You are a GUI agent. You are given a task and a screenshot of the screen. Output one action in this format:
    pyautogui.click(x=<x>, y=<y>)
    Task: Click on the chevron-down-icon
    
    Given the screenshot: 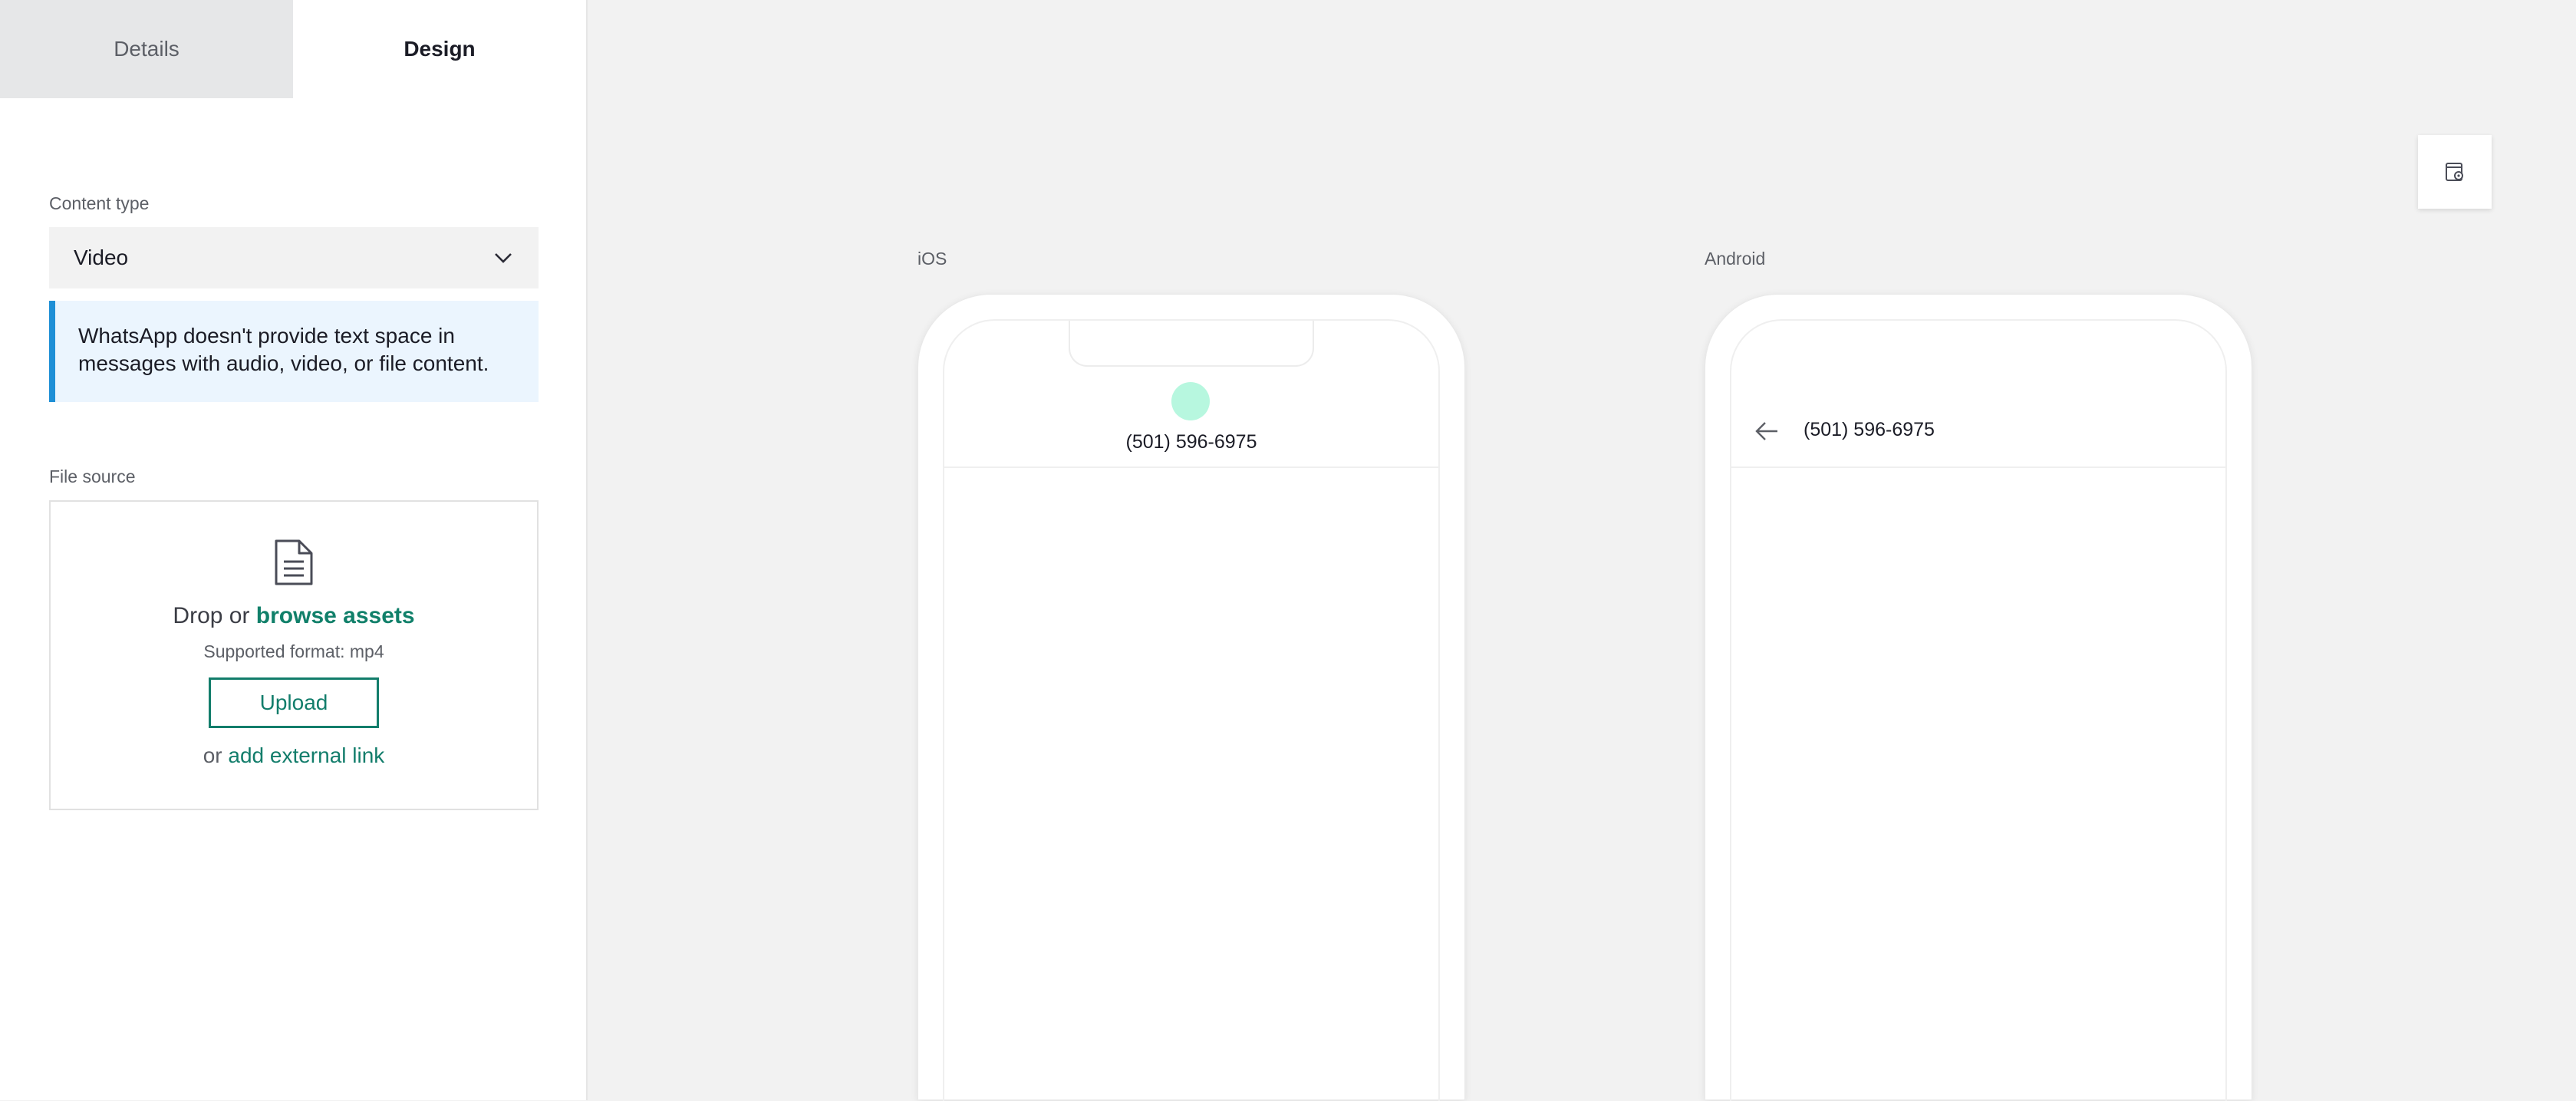 What is the action you would take?
    pyautogui.click(x=503, y=258)
    